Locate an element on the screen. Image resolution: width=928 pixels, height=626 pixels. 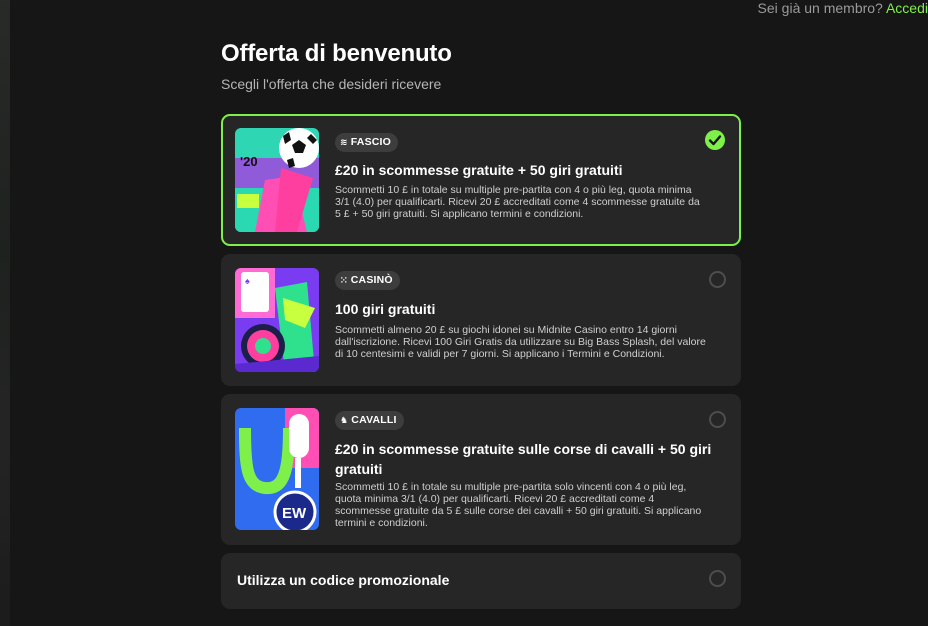
category-badge: ⁙ CASINÒ is located at coordinates (367, 280).